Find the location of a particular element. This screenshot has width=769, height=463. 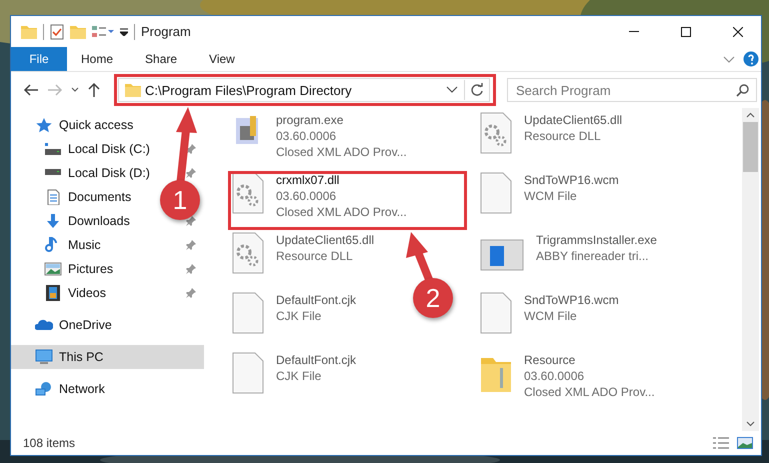

sidebar-item: Quick access is located at coordinates (76, 125).